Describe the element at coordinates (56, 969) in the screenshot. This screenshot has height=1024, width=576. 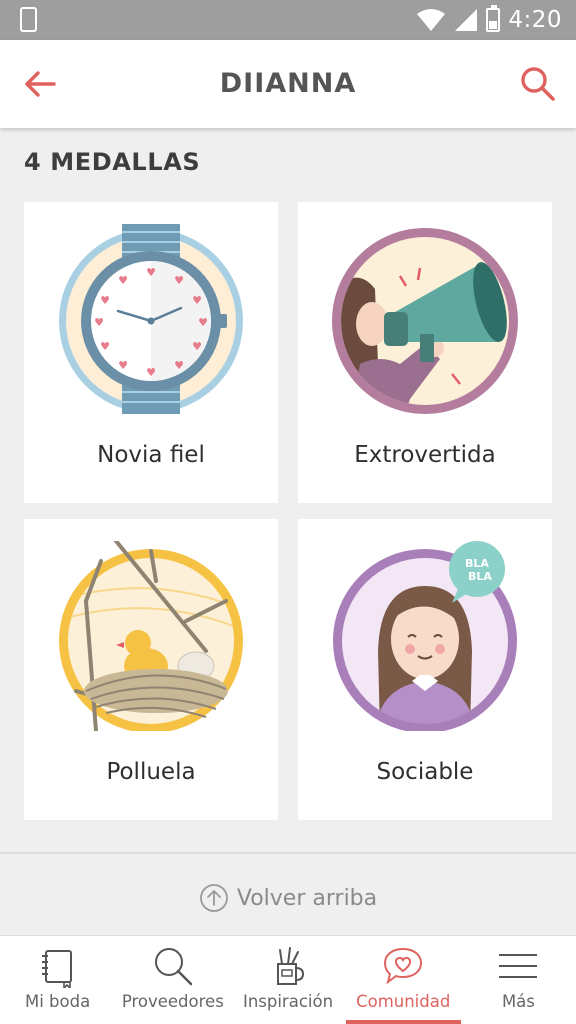
I see `notebook-icon` at that location.